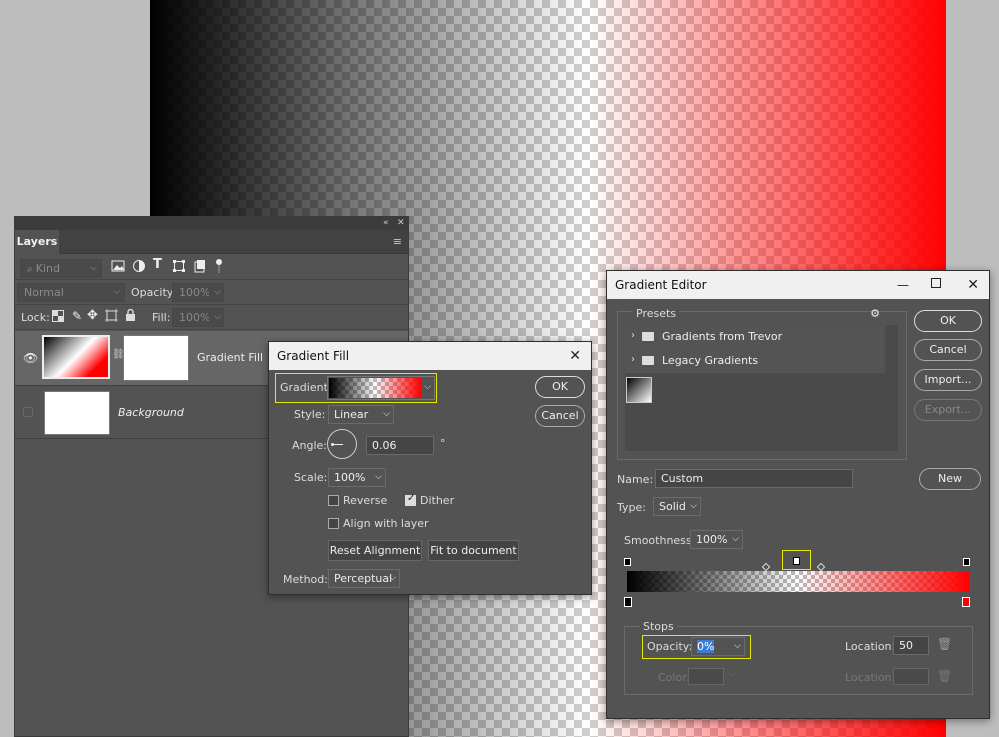 This screenshot has width=999, height=737. I want to click on lock-artboard-icon, so click(113, 317).